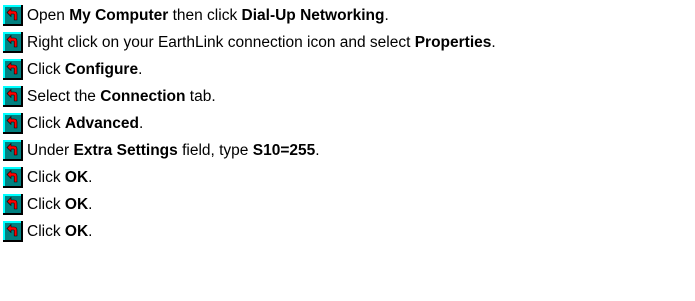 The image size is (695, 301). I want to click on step-text-part: Select the, so click(64, 96).